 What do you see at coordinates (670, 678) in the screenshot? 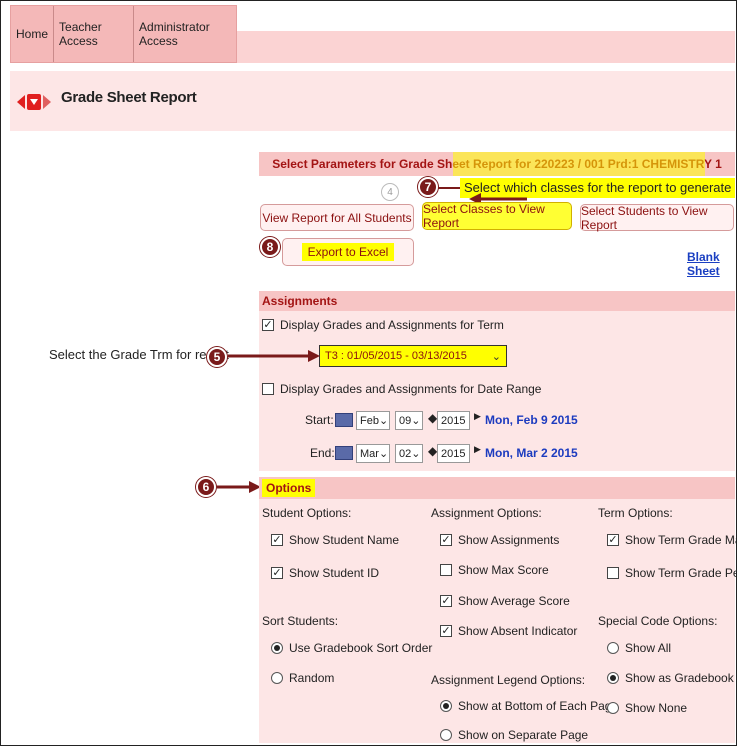
I see `show-as-gradebook-option: Show as Gradebook` at bounding box center [670, 678].